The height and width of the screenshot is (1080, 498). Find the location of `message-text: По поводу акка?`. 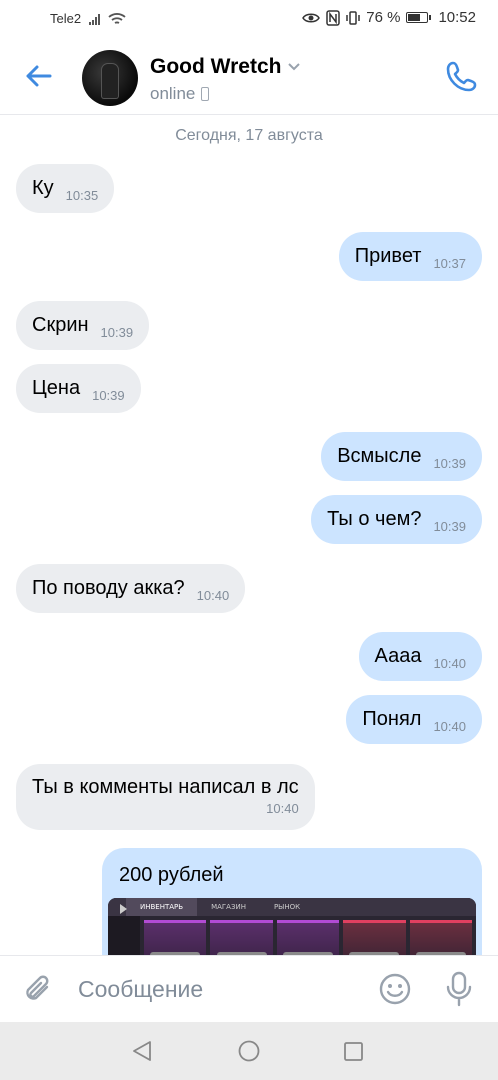

message-text: По поводу акка? is located at coordinates (108, 588).